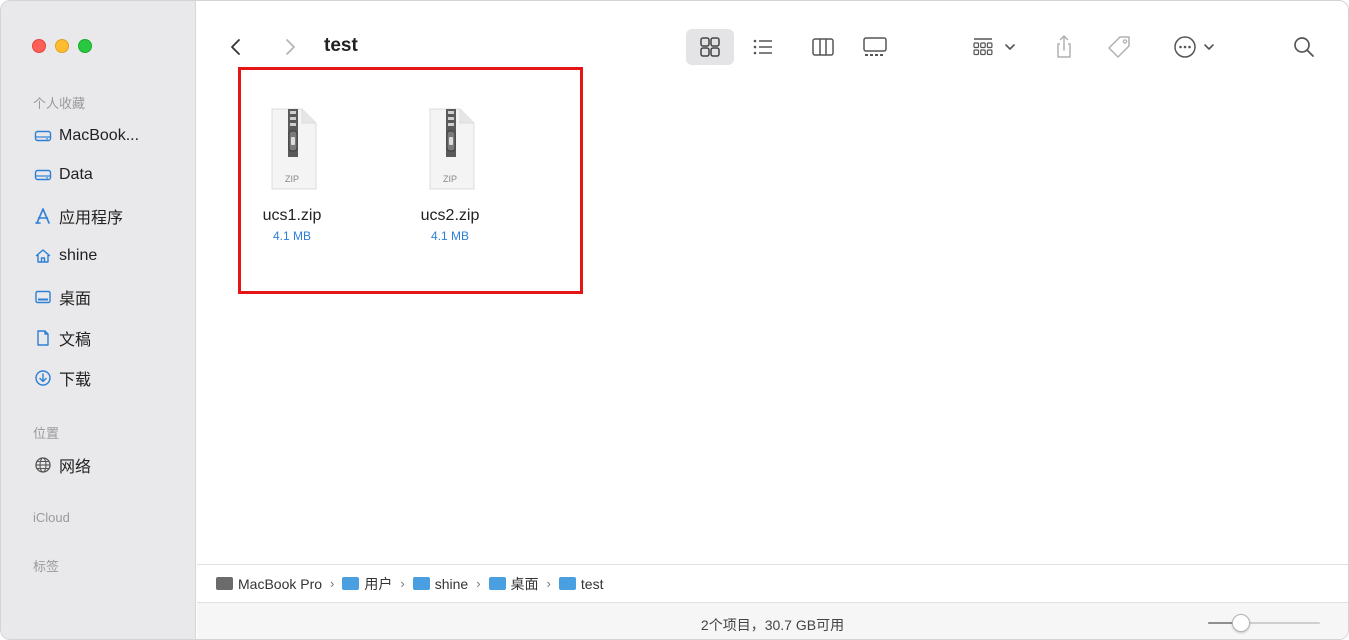 This screenshot has height=640, width=1349. Describe the element at coordinates (592, 583) in the screenshot. I see `path-crumb-label: test` at that location.